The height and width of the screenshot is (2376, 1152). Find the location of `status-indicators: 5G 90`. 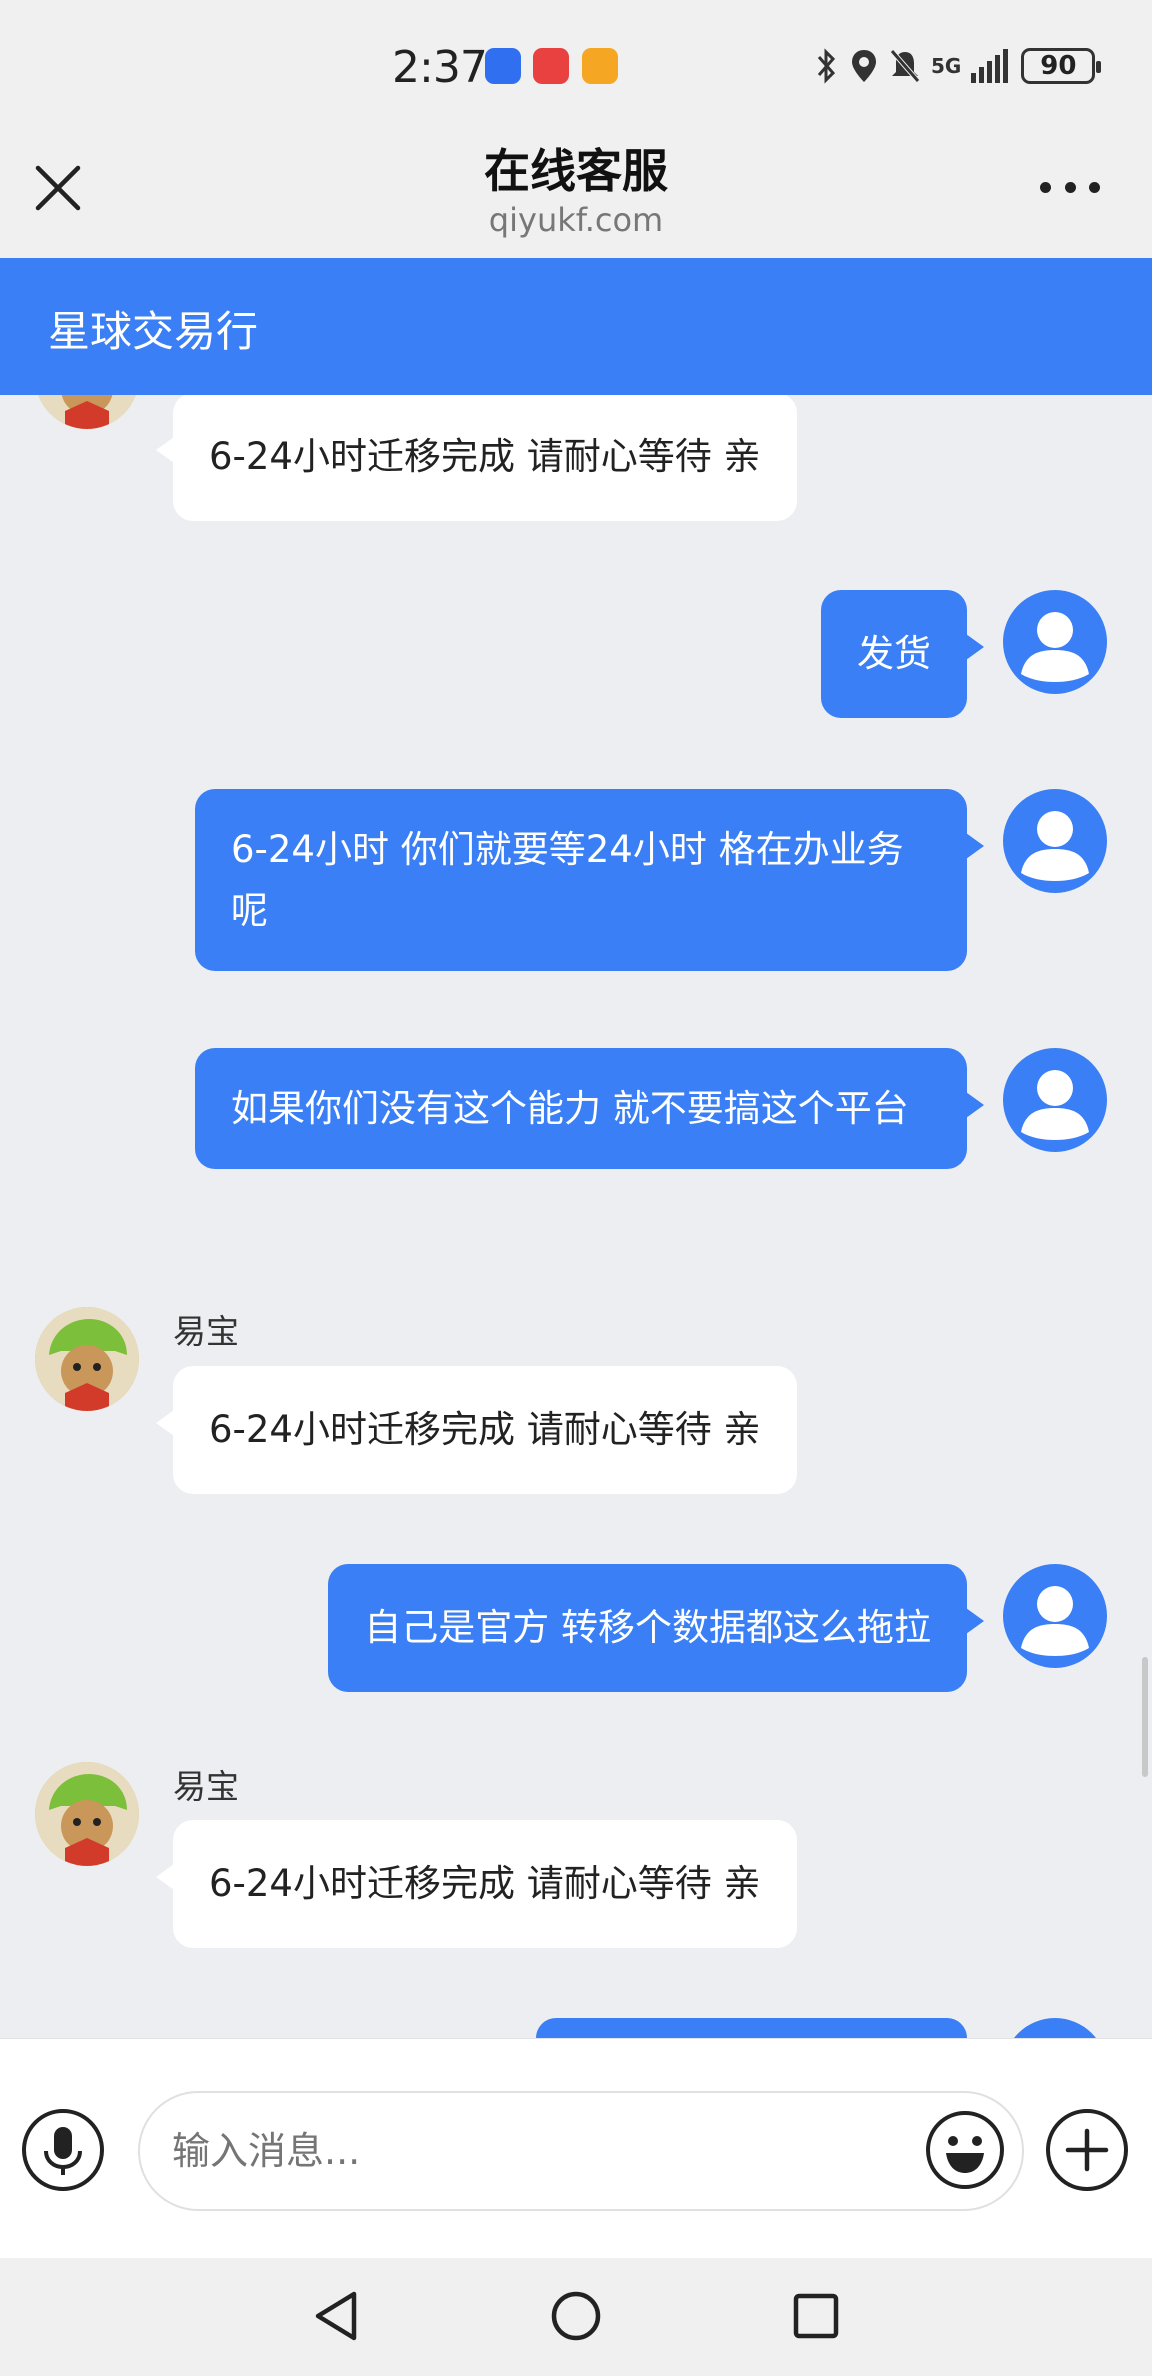

status-indicators: 5G 90 is located at coordinates (958, 66).